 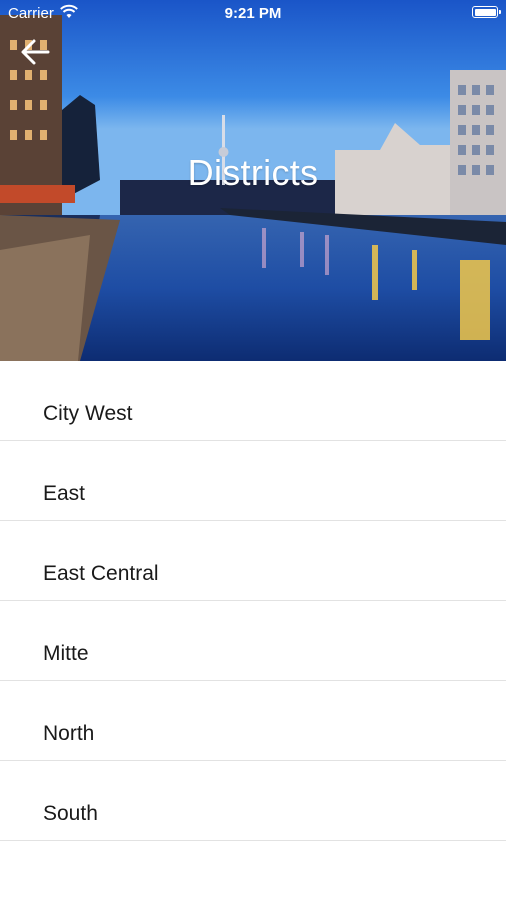 I want to click on list-item-east: East, so click(x=253, y=481).